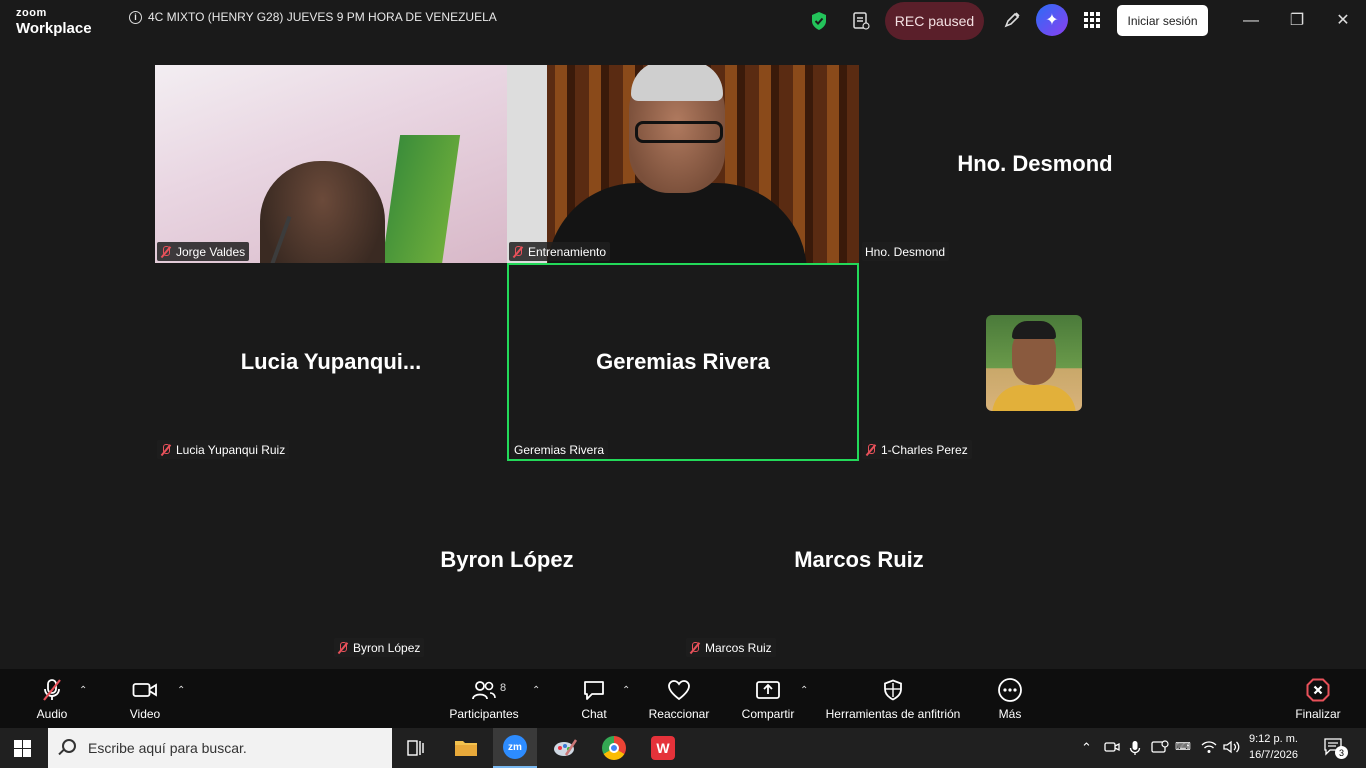  What do you see at coordinates (1318, 690) in the screenshot?
I see `end-icon` at bounding box center [1318, 690].